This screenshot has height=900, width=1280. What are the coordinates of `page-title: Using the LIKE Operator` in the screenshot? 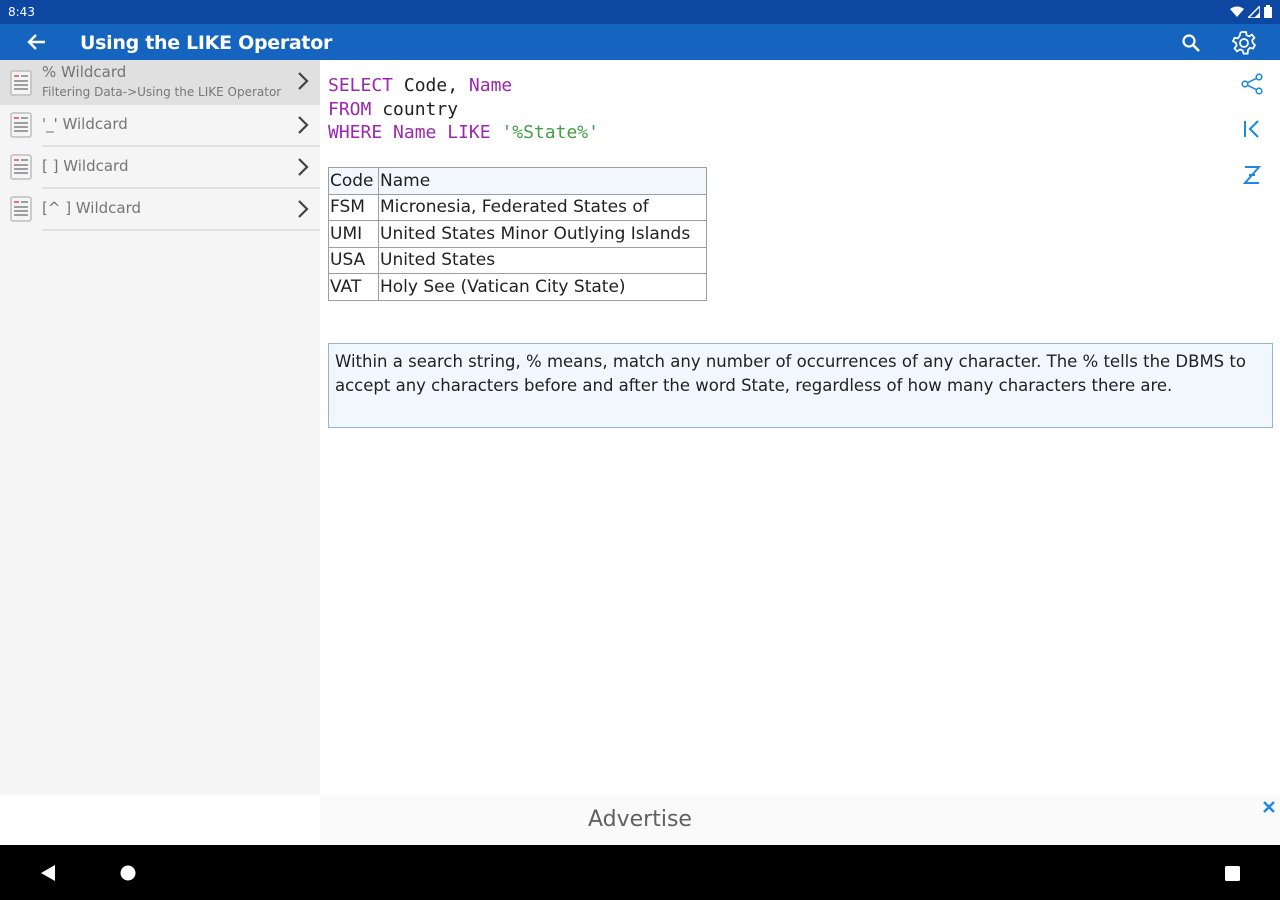 It's located at (206, 43).